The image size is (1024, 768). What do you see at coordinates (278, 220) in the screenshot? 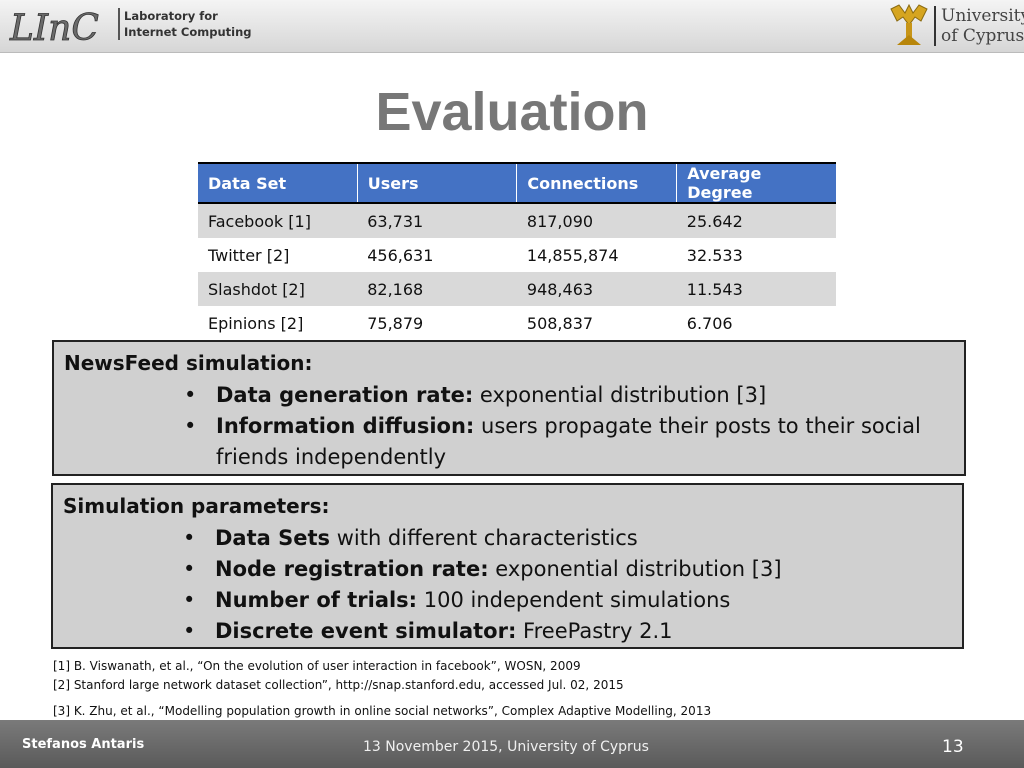
I see `table-cell: Facebook [1]` at bounding box center [278, 220].